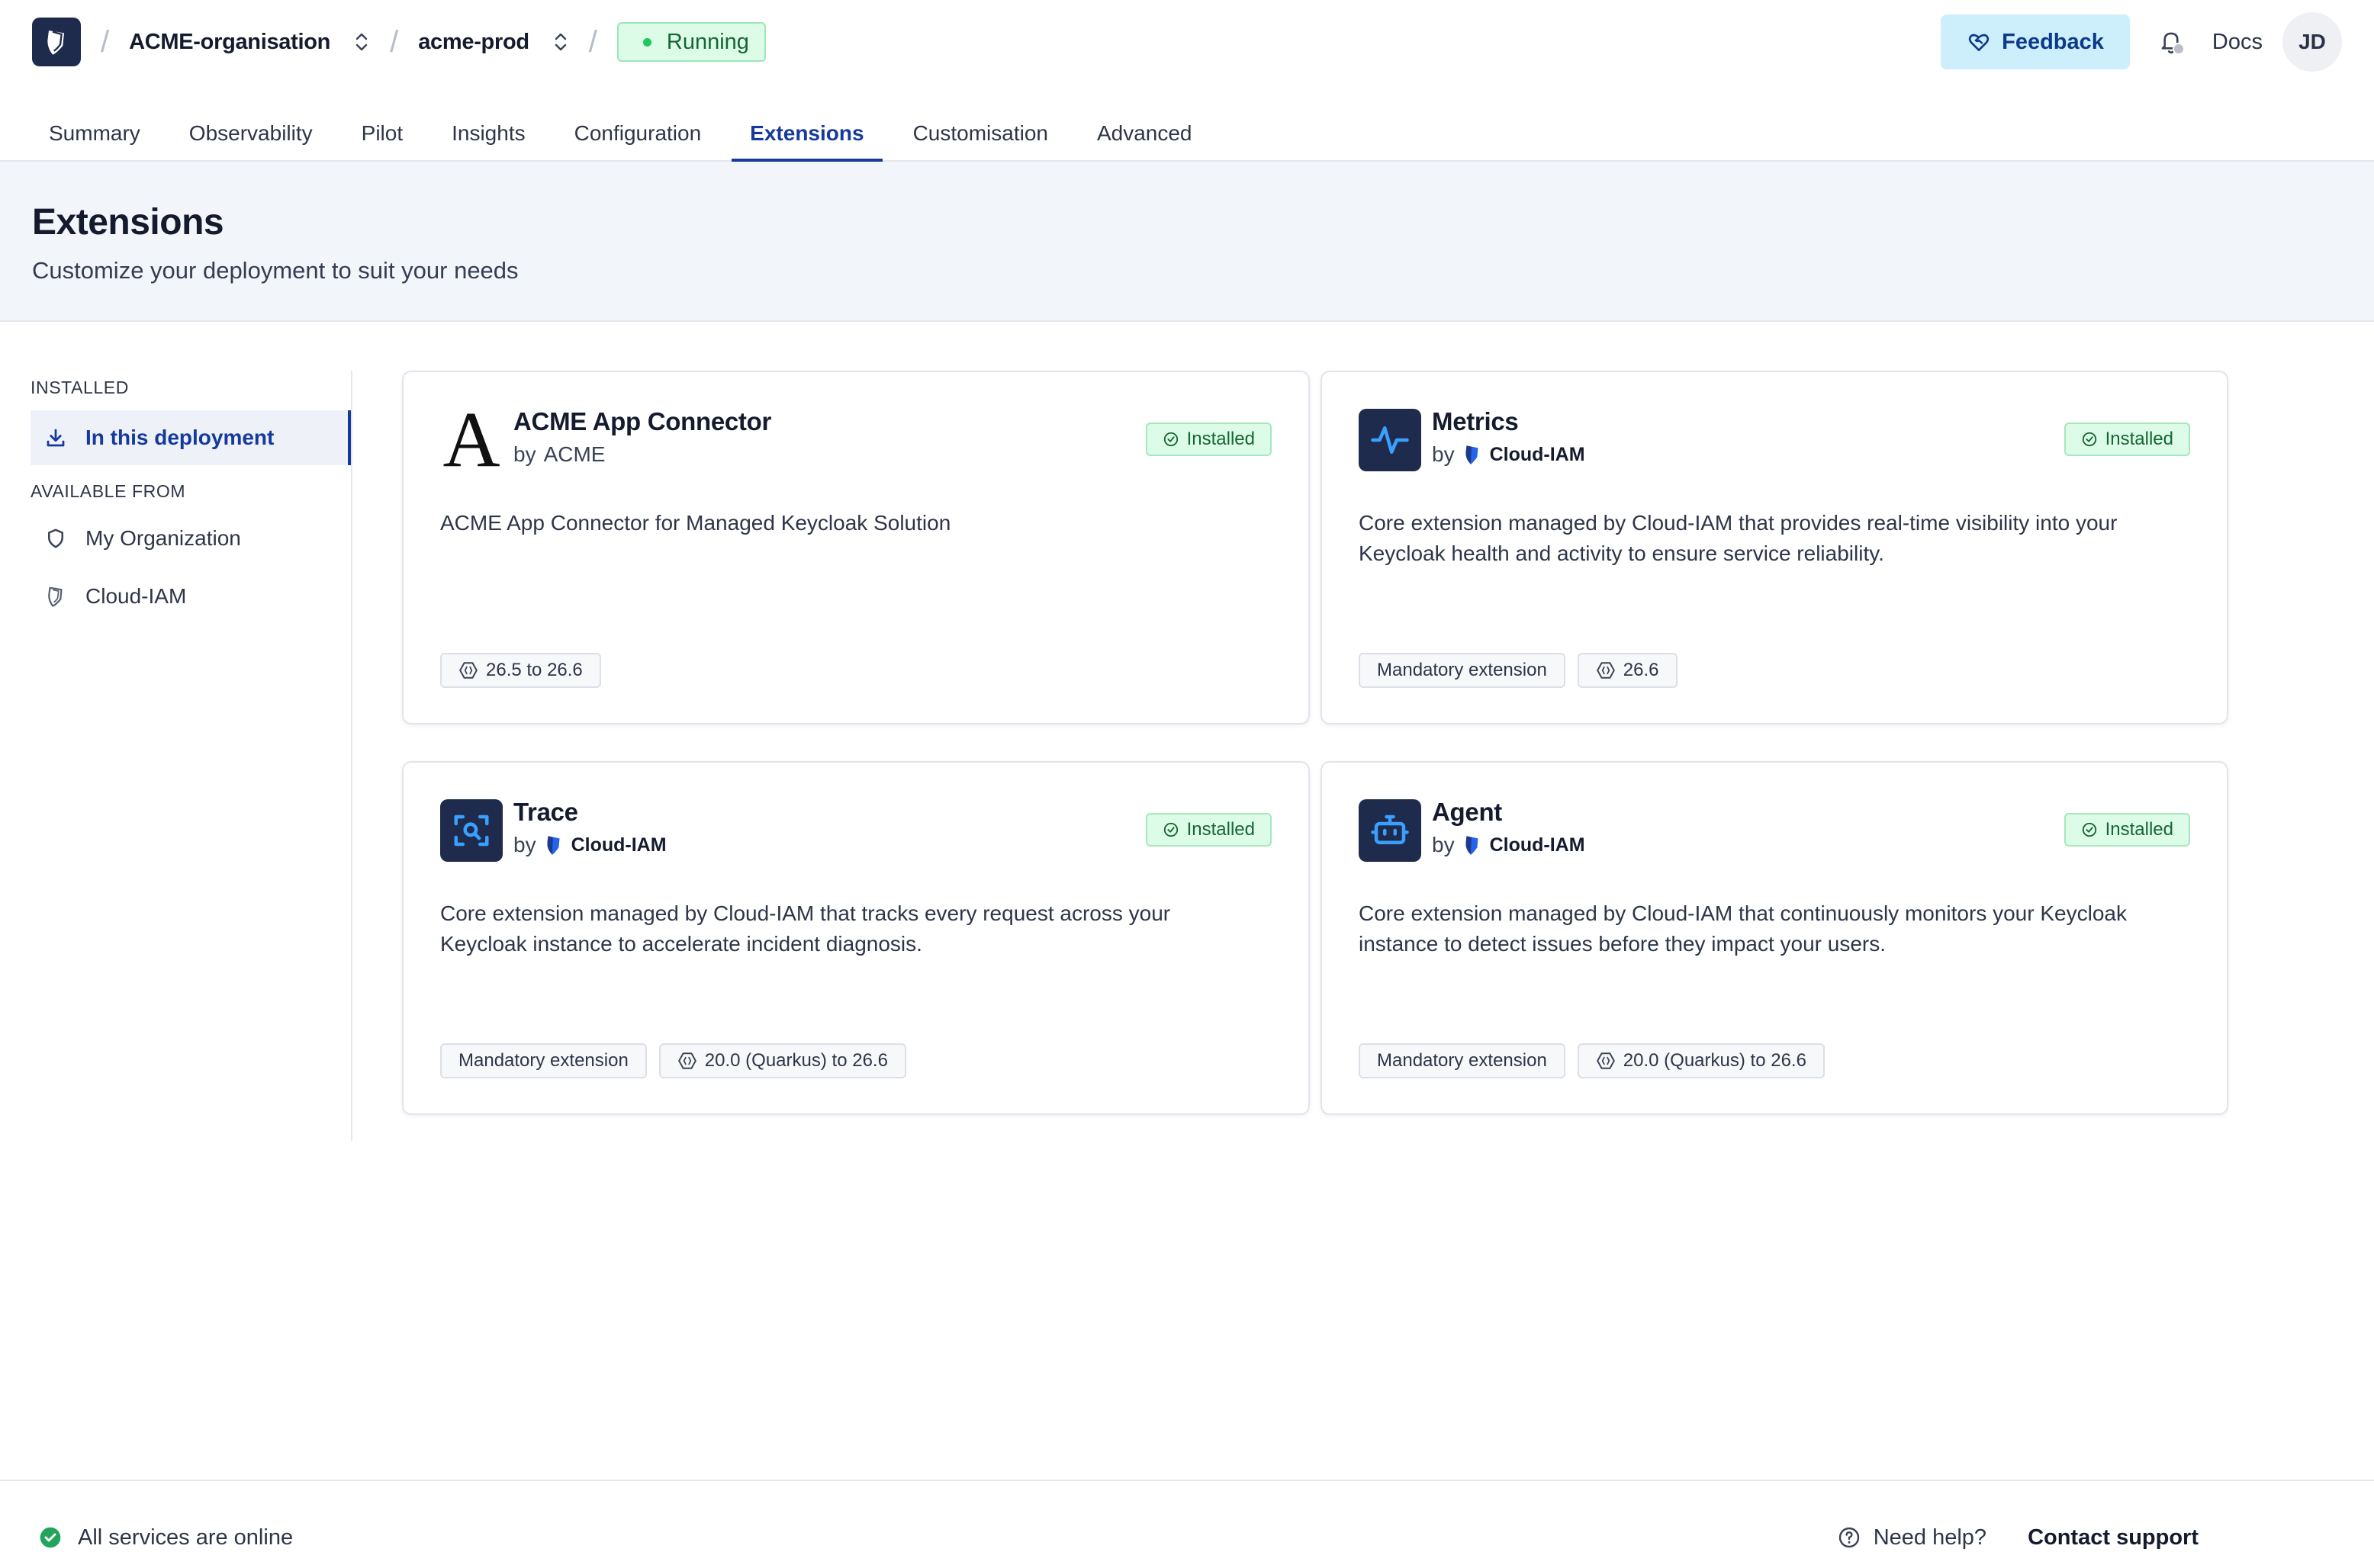  What do you see at coordinates (2178, 49) in the screenshot?
I see `notification-indicator` at bounding box center [2178, 49].